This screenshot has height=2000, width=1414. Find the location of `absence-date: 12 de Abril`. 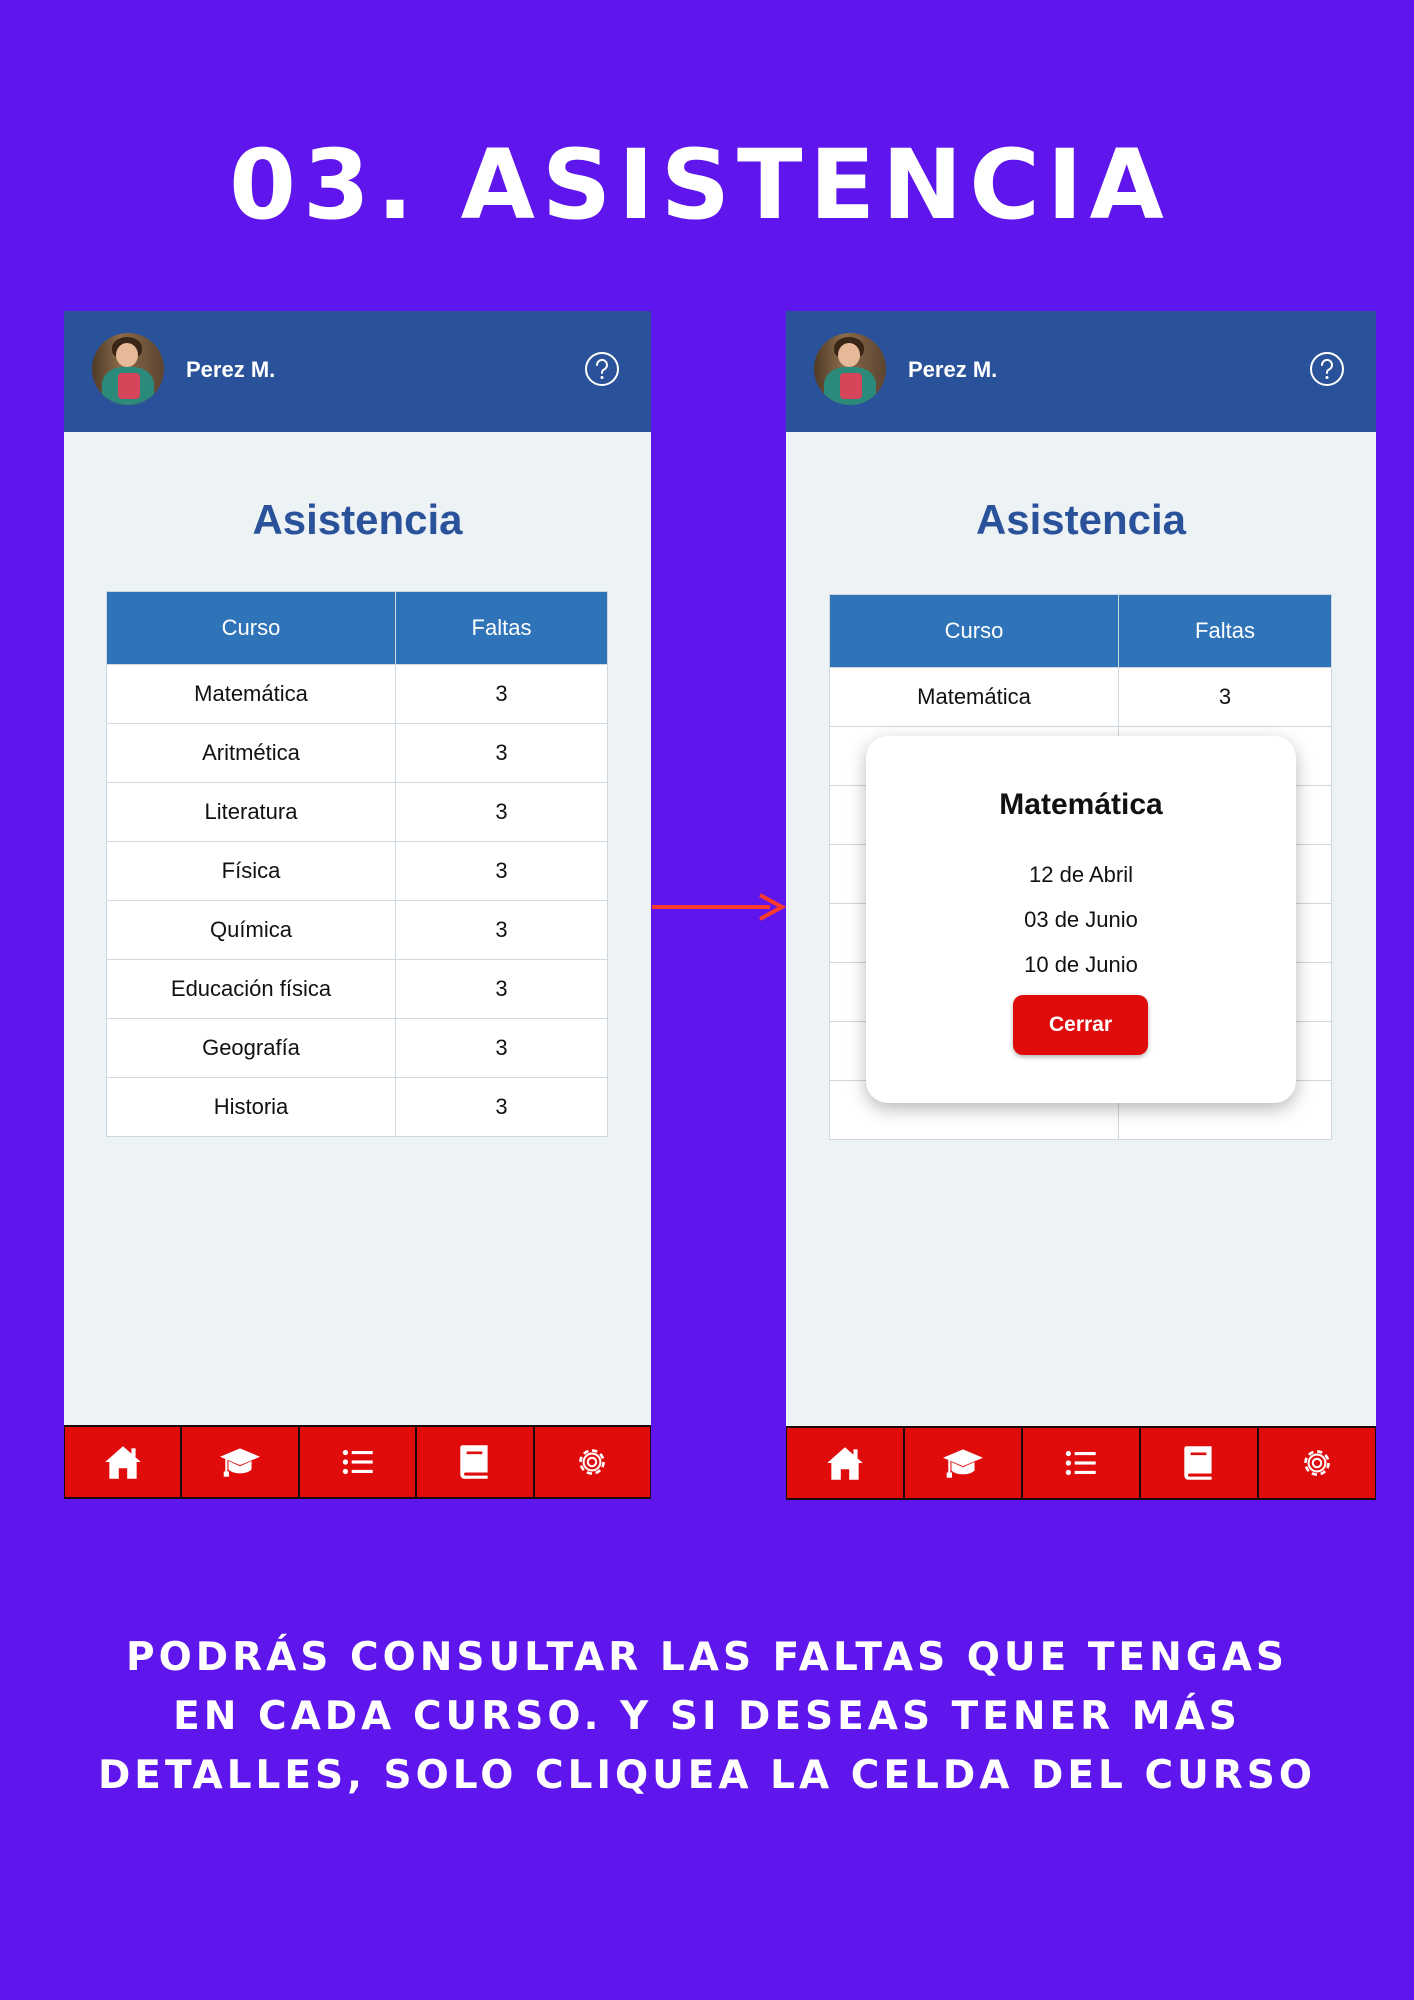

absence-date: 12 de Abril is located at coordinates (1081, 874).